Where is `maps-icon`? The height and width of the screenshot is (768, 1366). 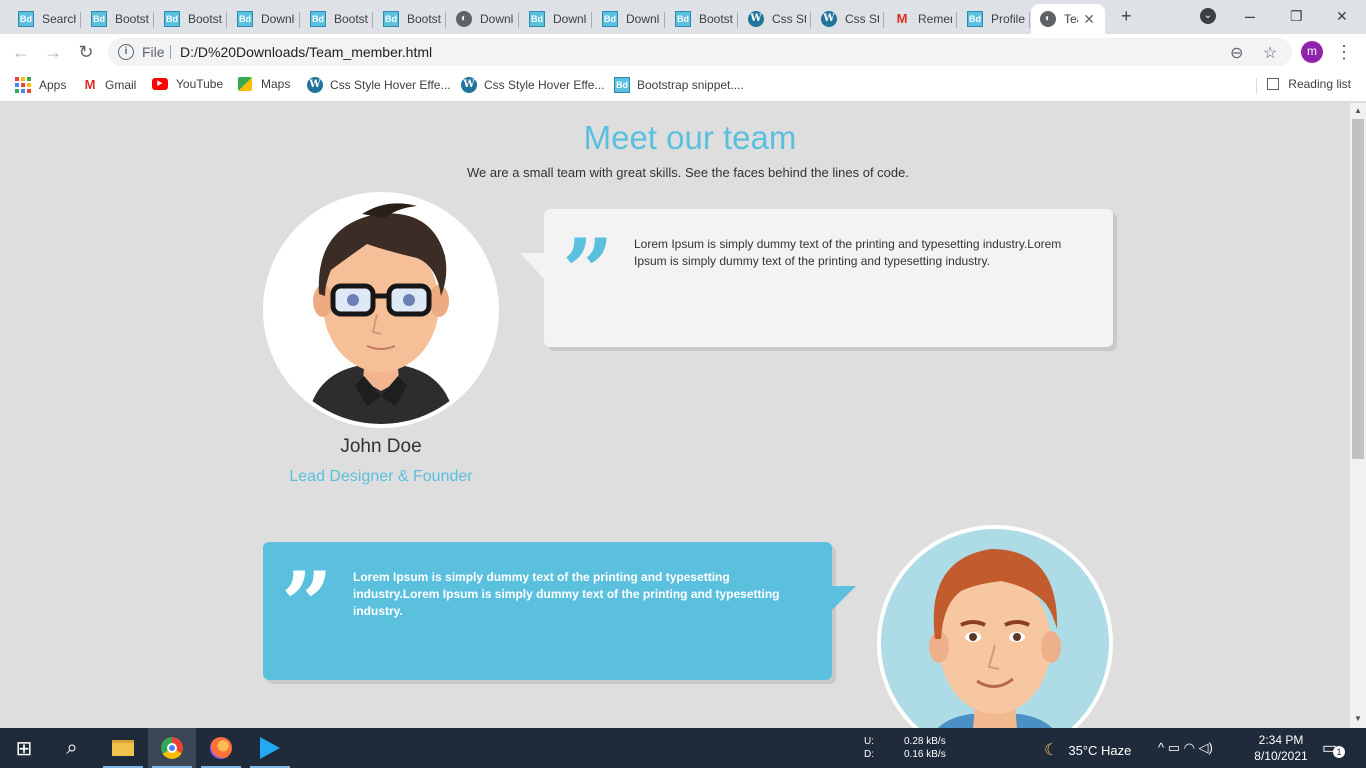
maps-icon is located at coordinates (245, 84).